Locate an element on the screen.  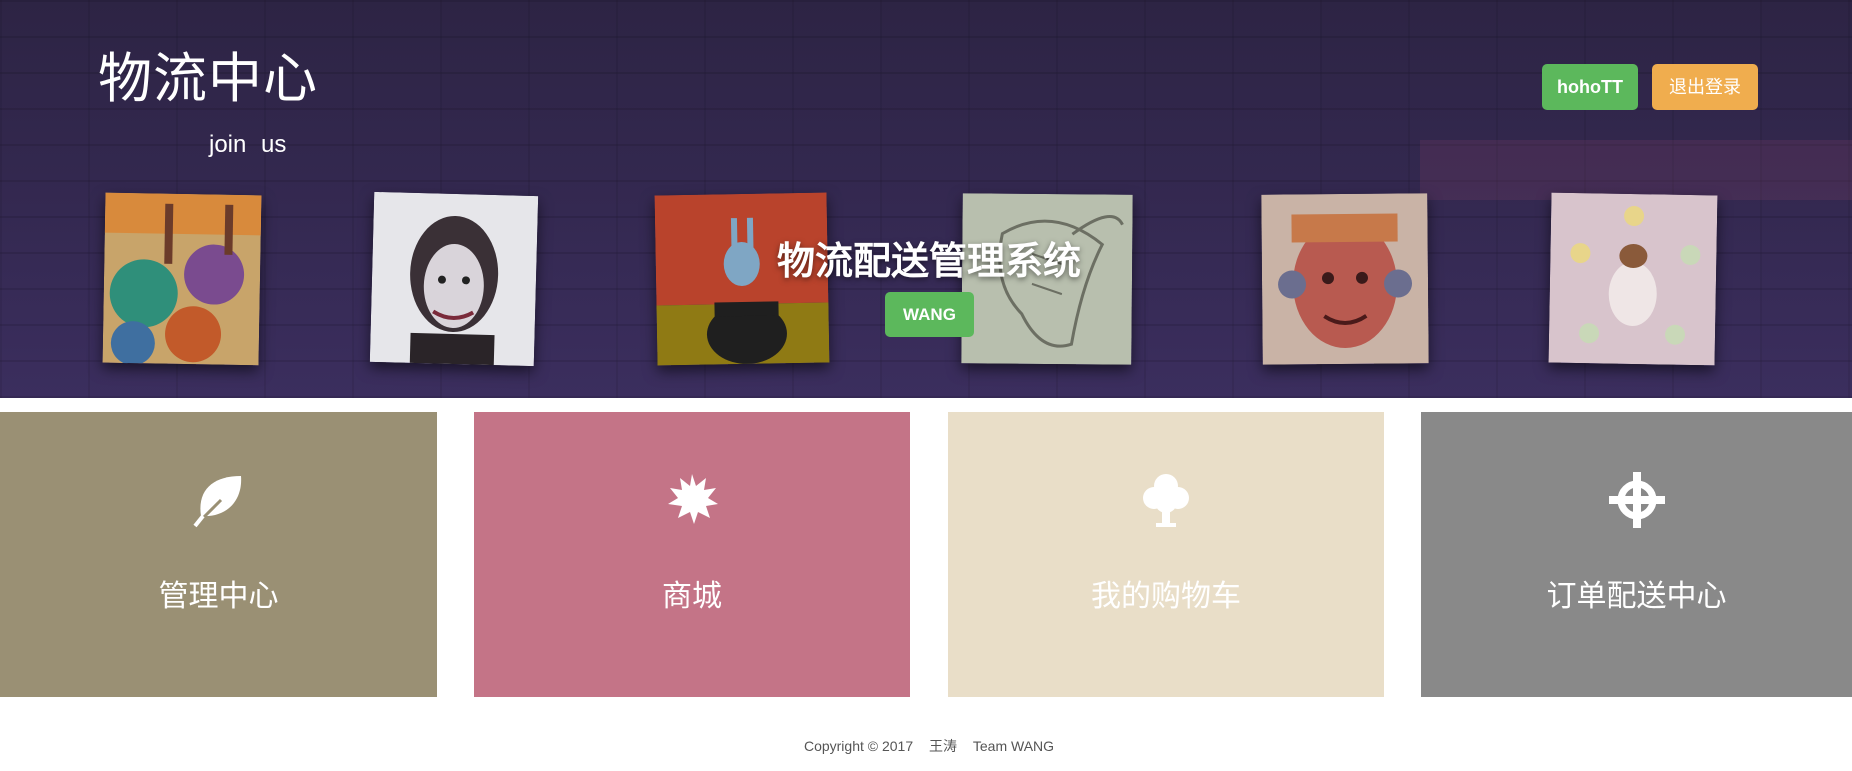
tile-label: 我的购物车 is located at coordinates (1166, 596).